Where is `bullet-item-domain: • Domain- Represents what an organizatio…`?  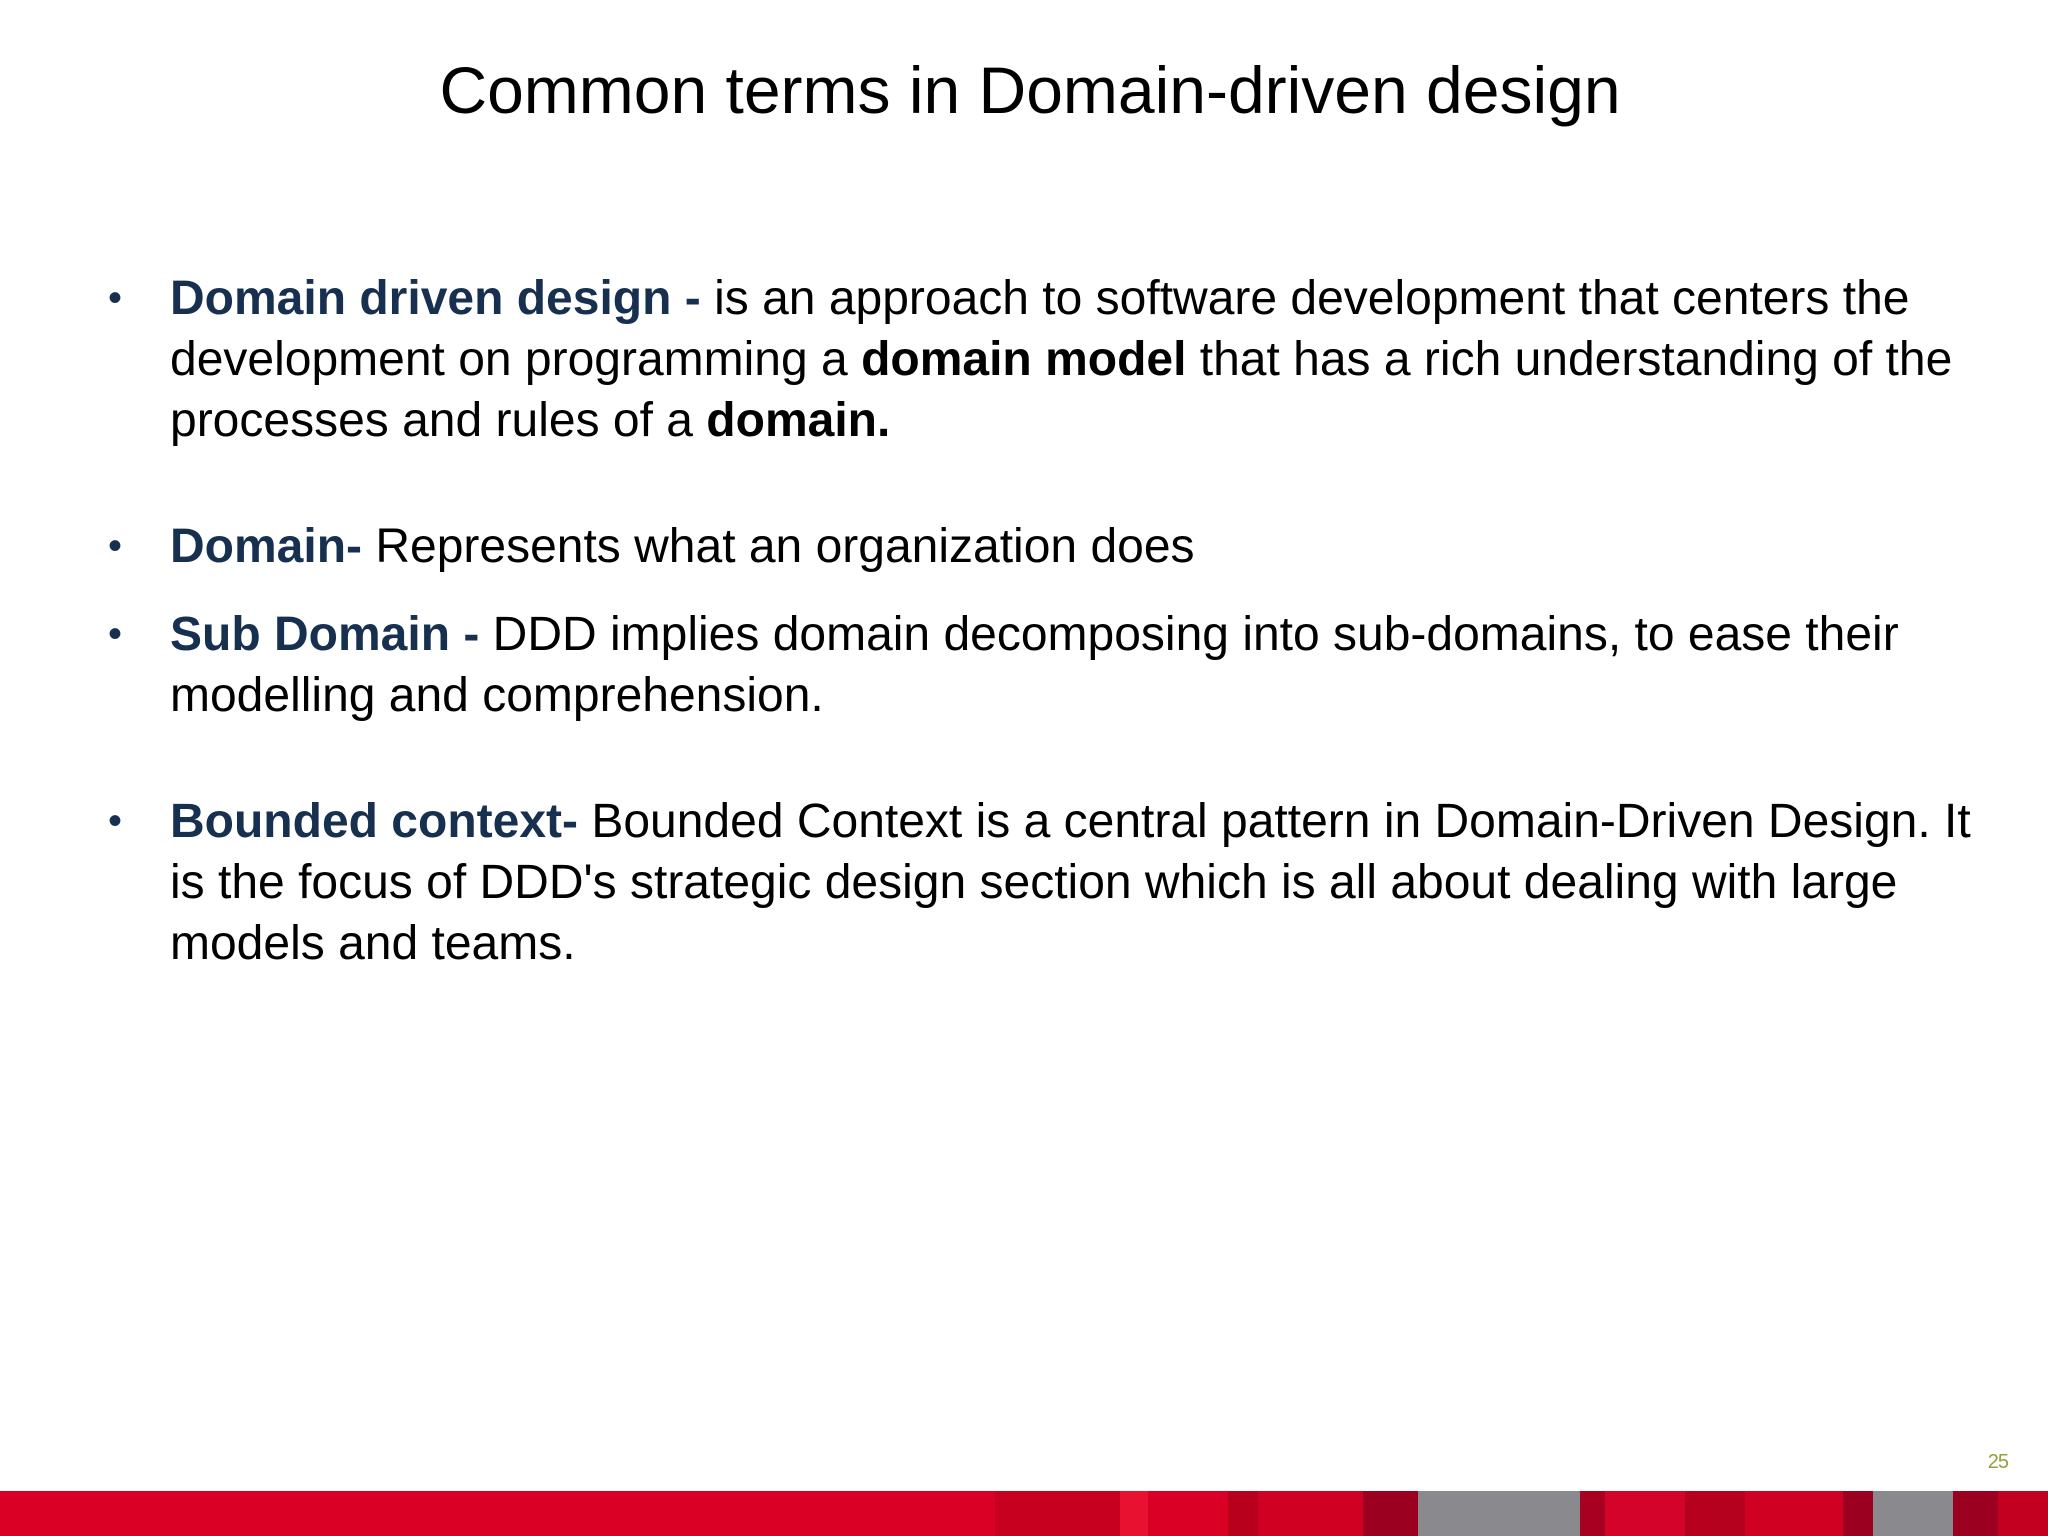
bullet-item-domain: • Domain- Represents what an organizatio… is located at coordinates (1024, 546).